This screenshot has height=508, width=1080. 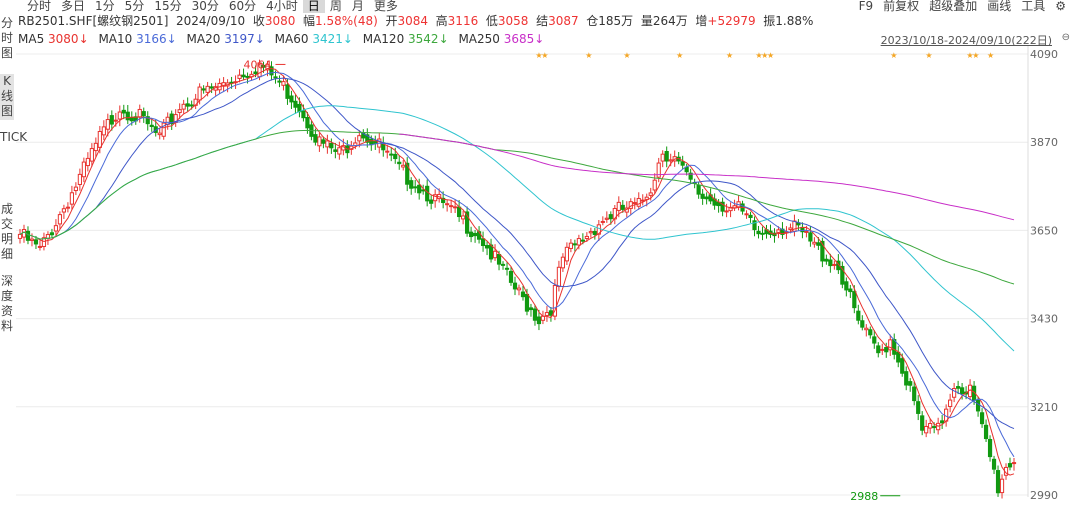 What do you see at coordinates (358, 6) in the screenshot?
I see `tab-monthly: 月` at bounding box center [358, 6].